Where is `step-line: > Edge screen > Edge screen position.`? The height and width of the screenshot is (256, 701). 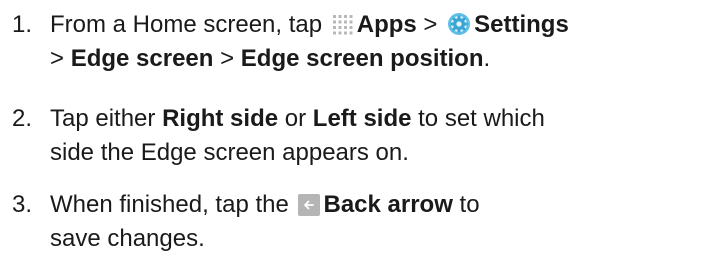 step-line: > Edge screen > Edge screen position. is located at coordinates (375, 59).